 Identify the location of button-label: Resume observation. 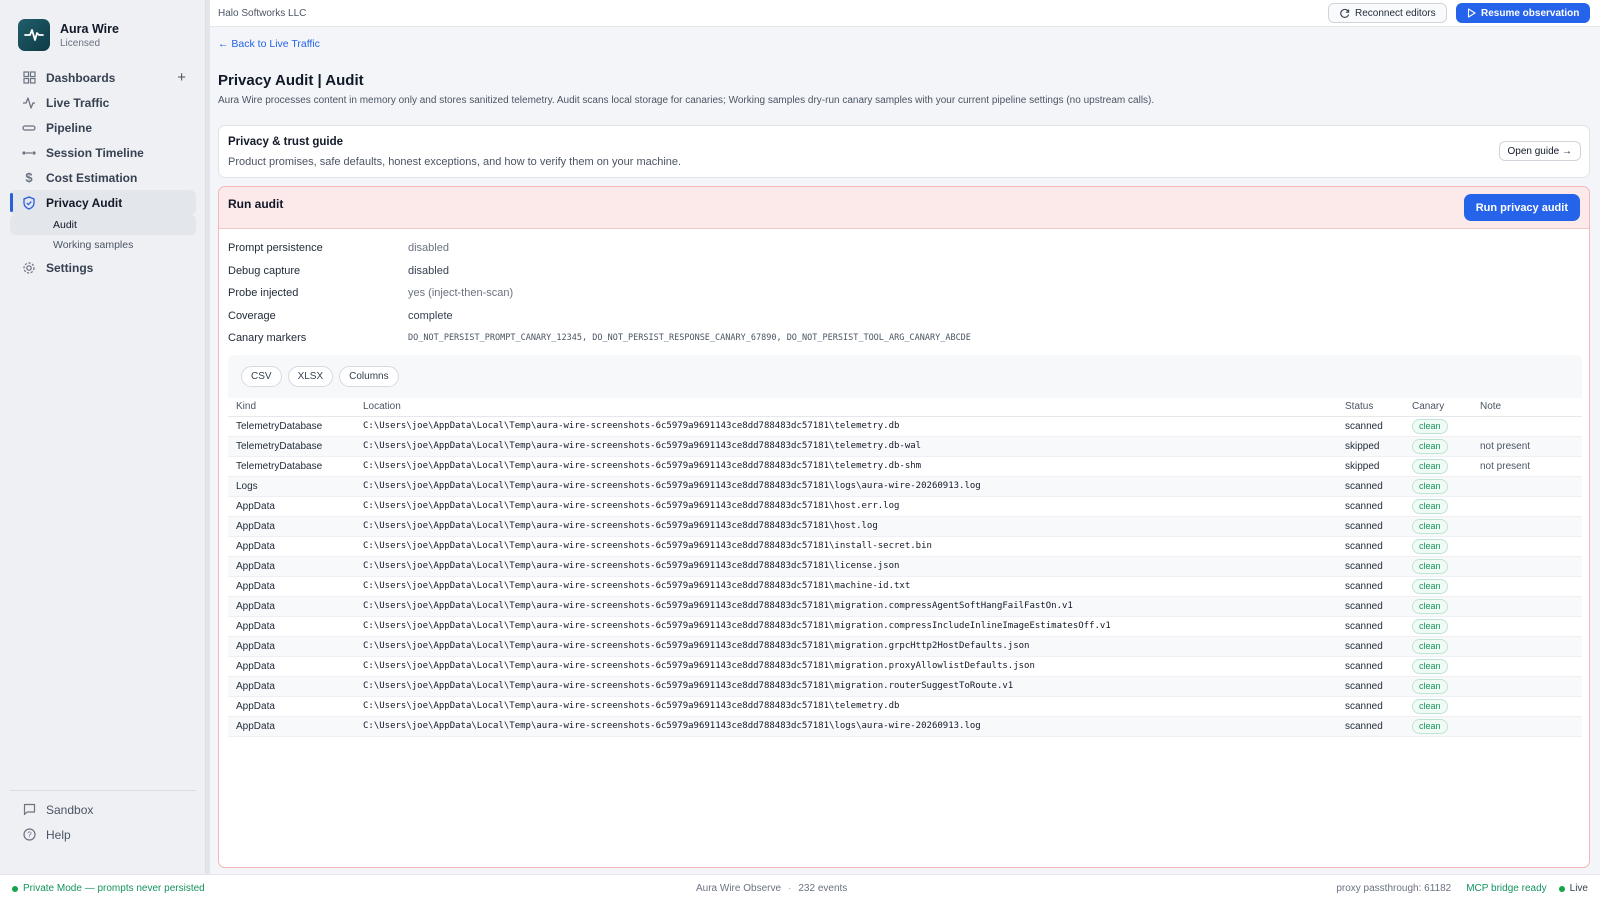
(1530, 13).